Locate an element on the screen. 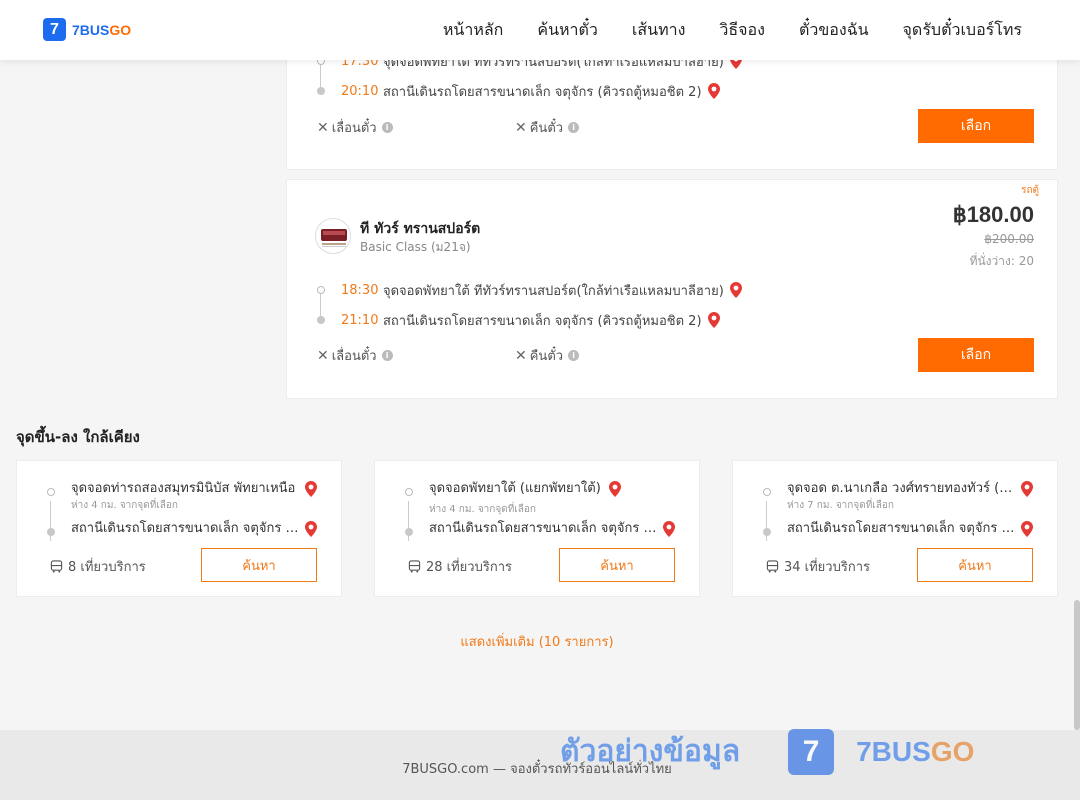 This screenshot has width=1080, height=800. sample-watermark: ตัวอย่างข้อมูล 7 7BUSGO is located at coordinates (767, 751).